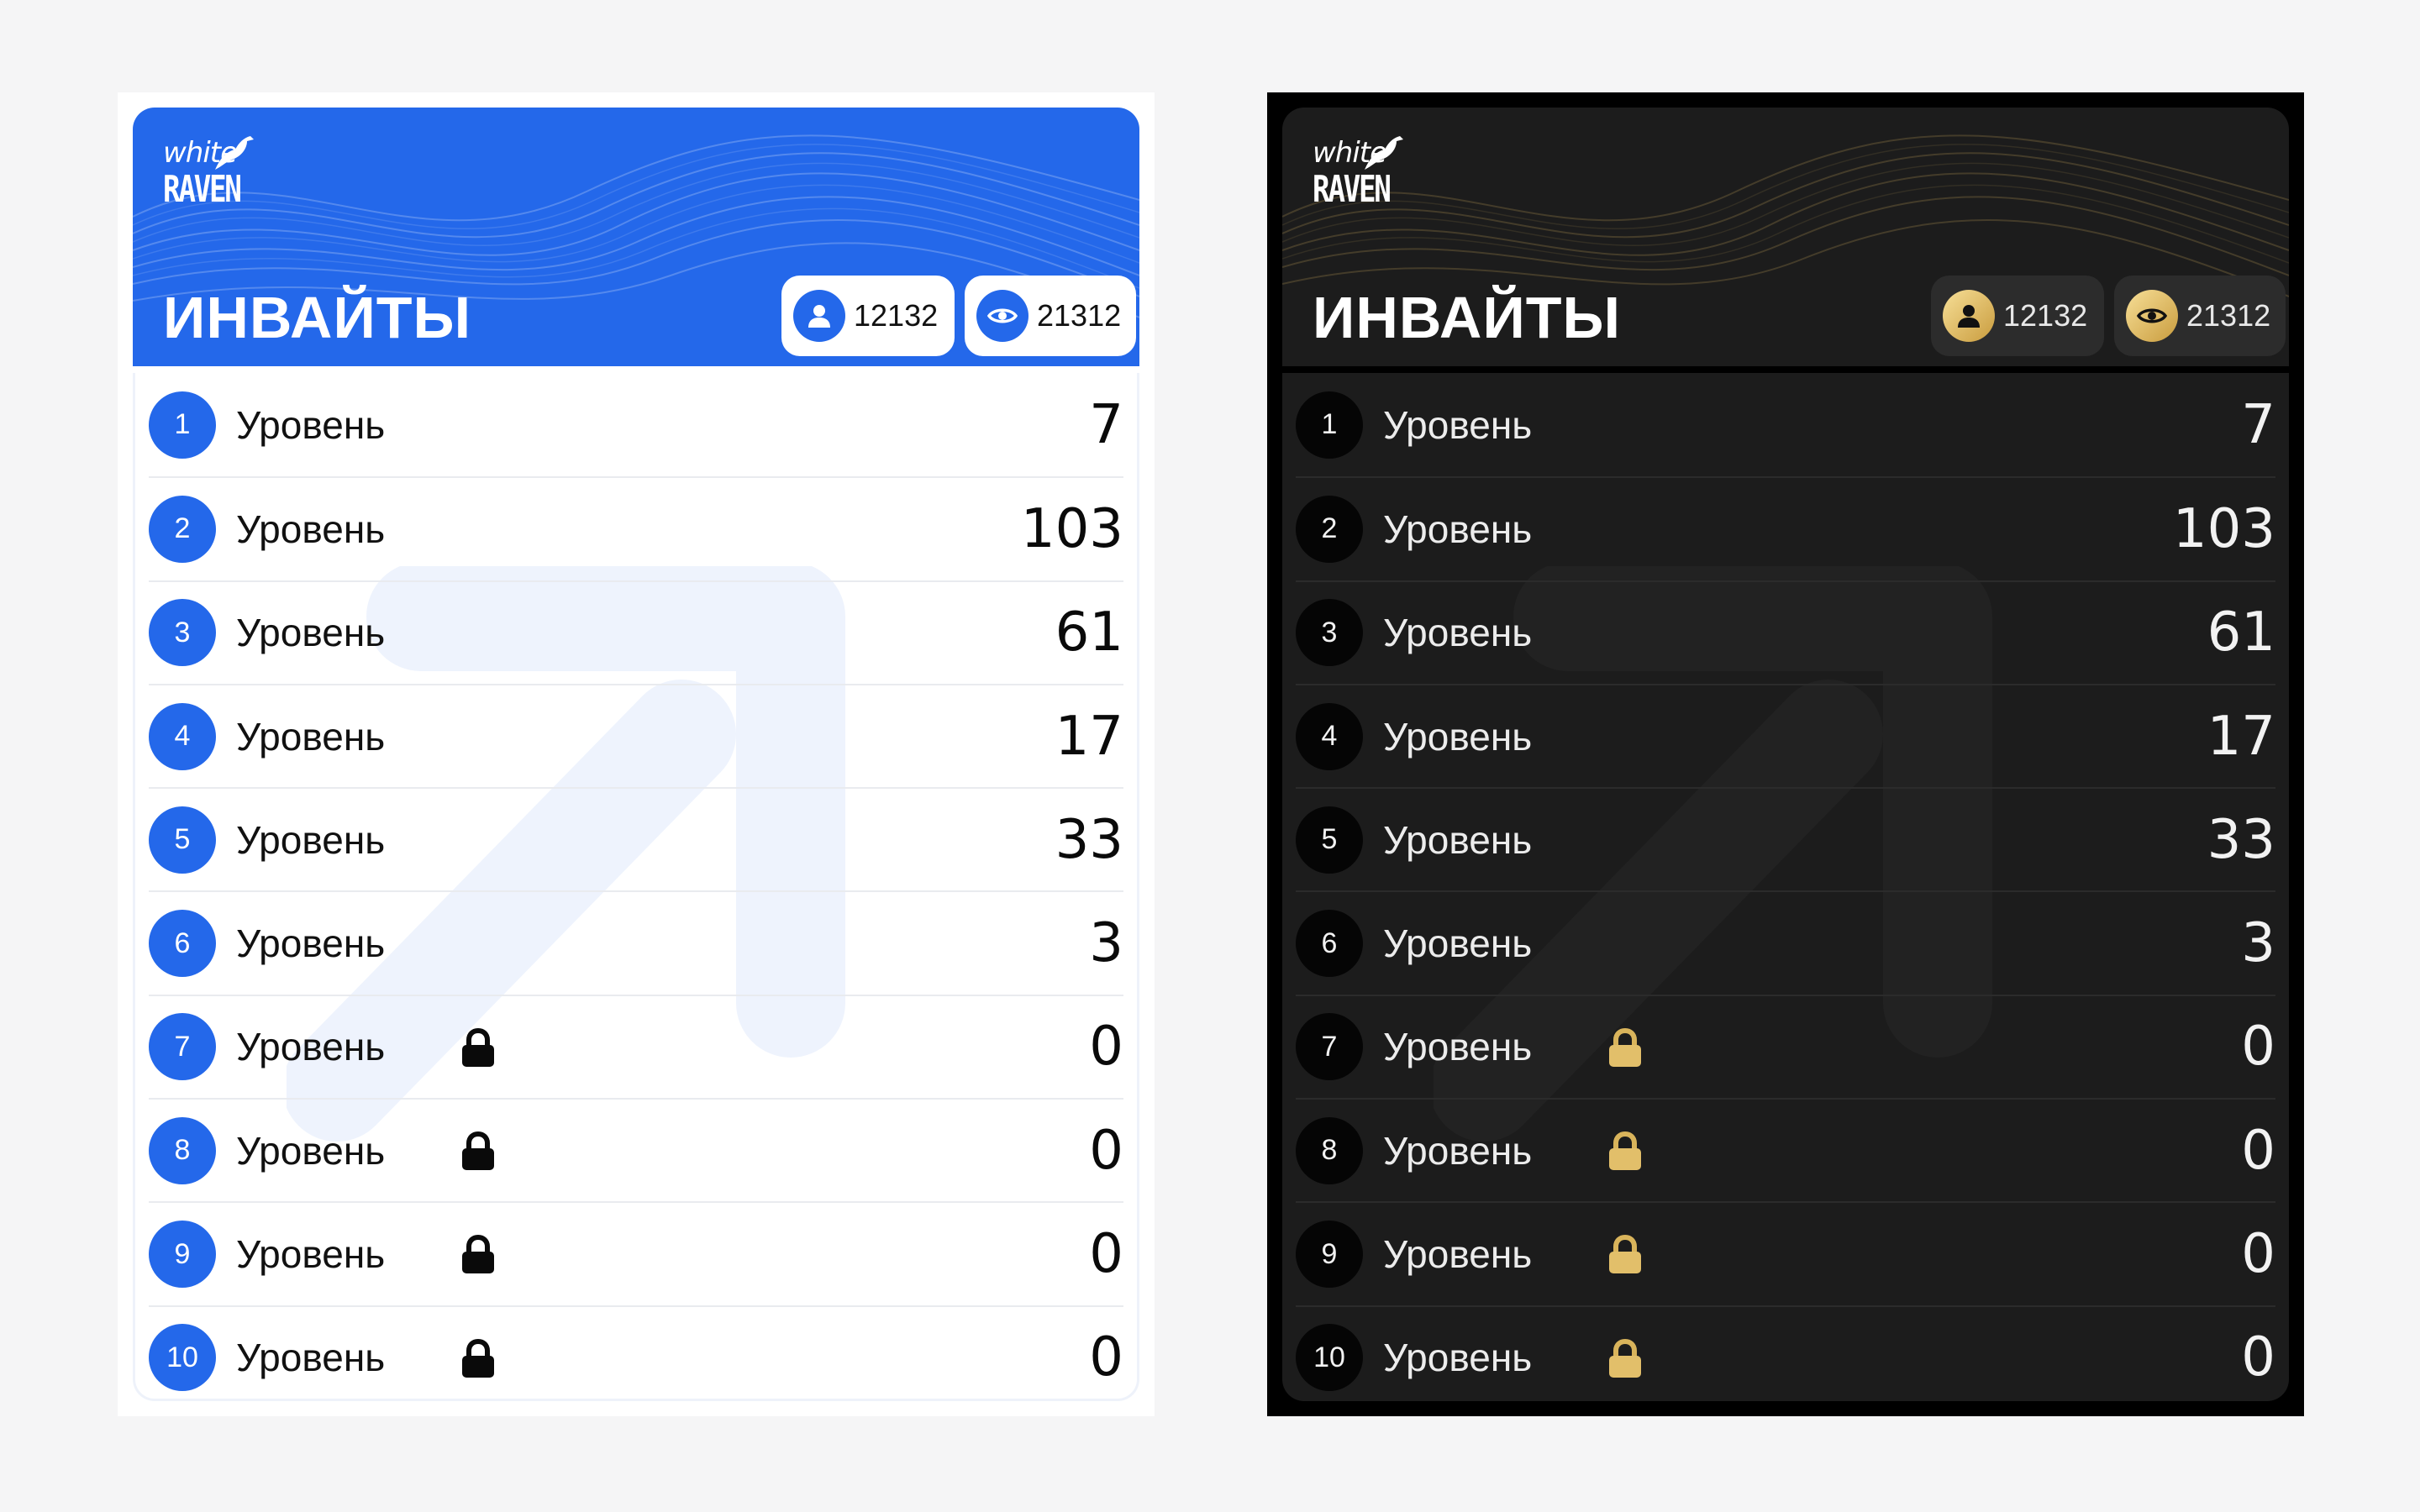 Image resolution: width=2420 pixels, height=1512 pixels. I want to click on level-number-badge: 7, so click(1329, 1047).